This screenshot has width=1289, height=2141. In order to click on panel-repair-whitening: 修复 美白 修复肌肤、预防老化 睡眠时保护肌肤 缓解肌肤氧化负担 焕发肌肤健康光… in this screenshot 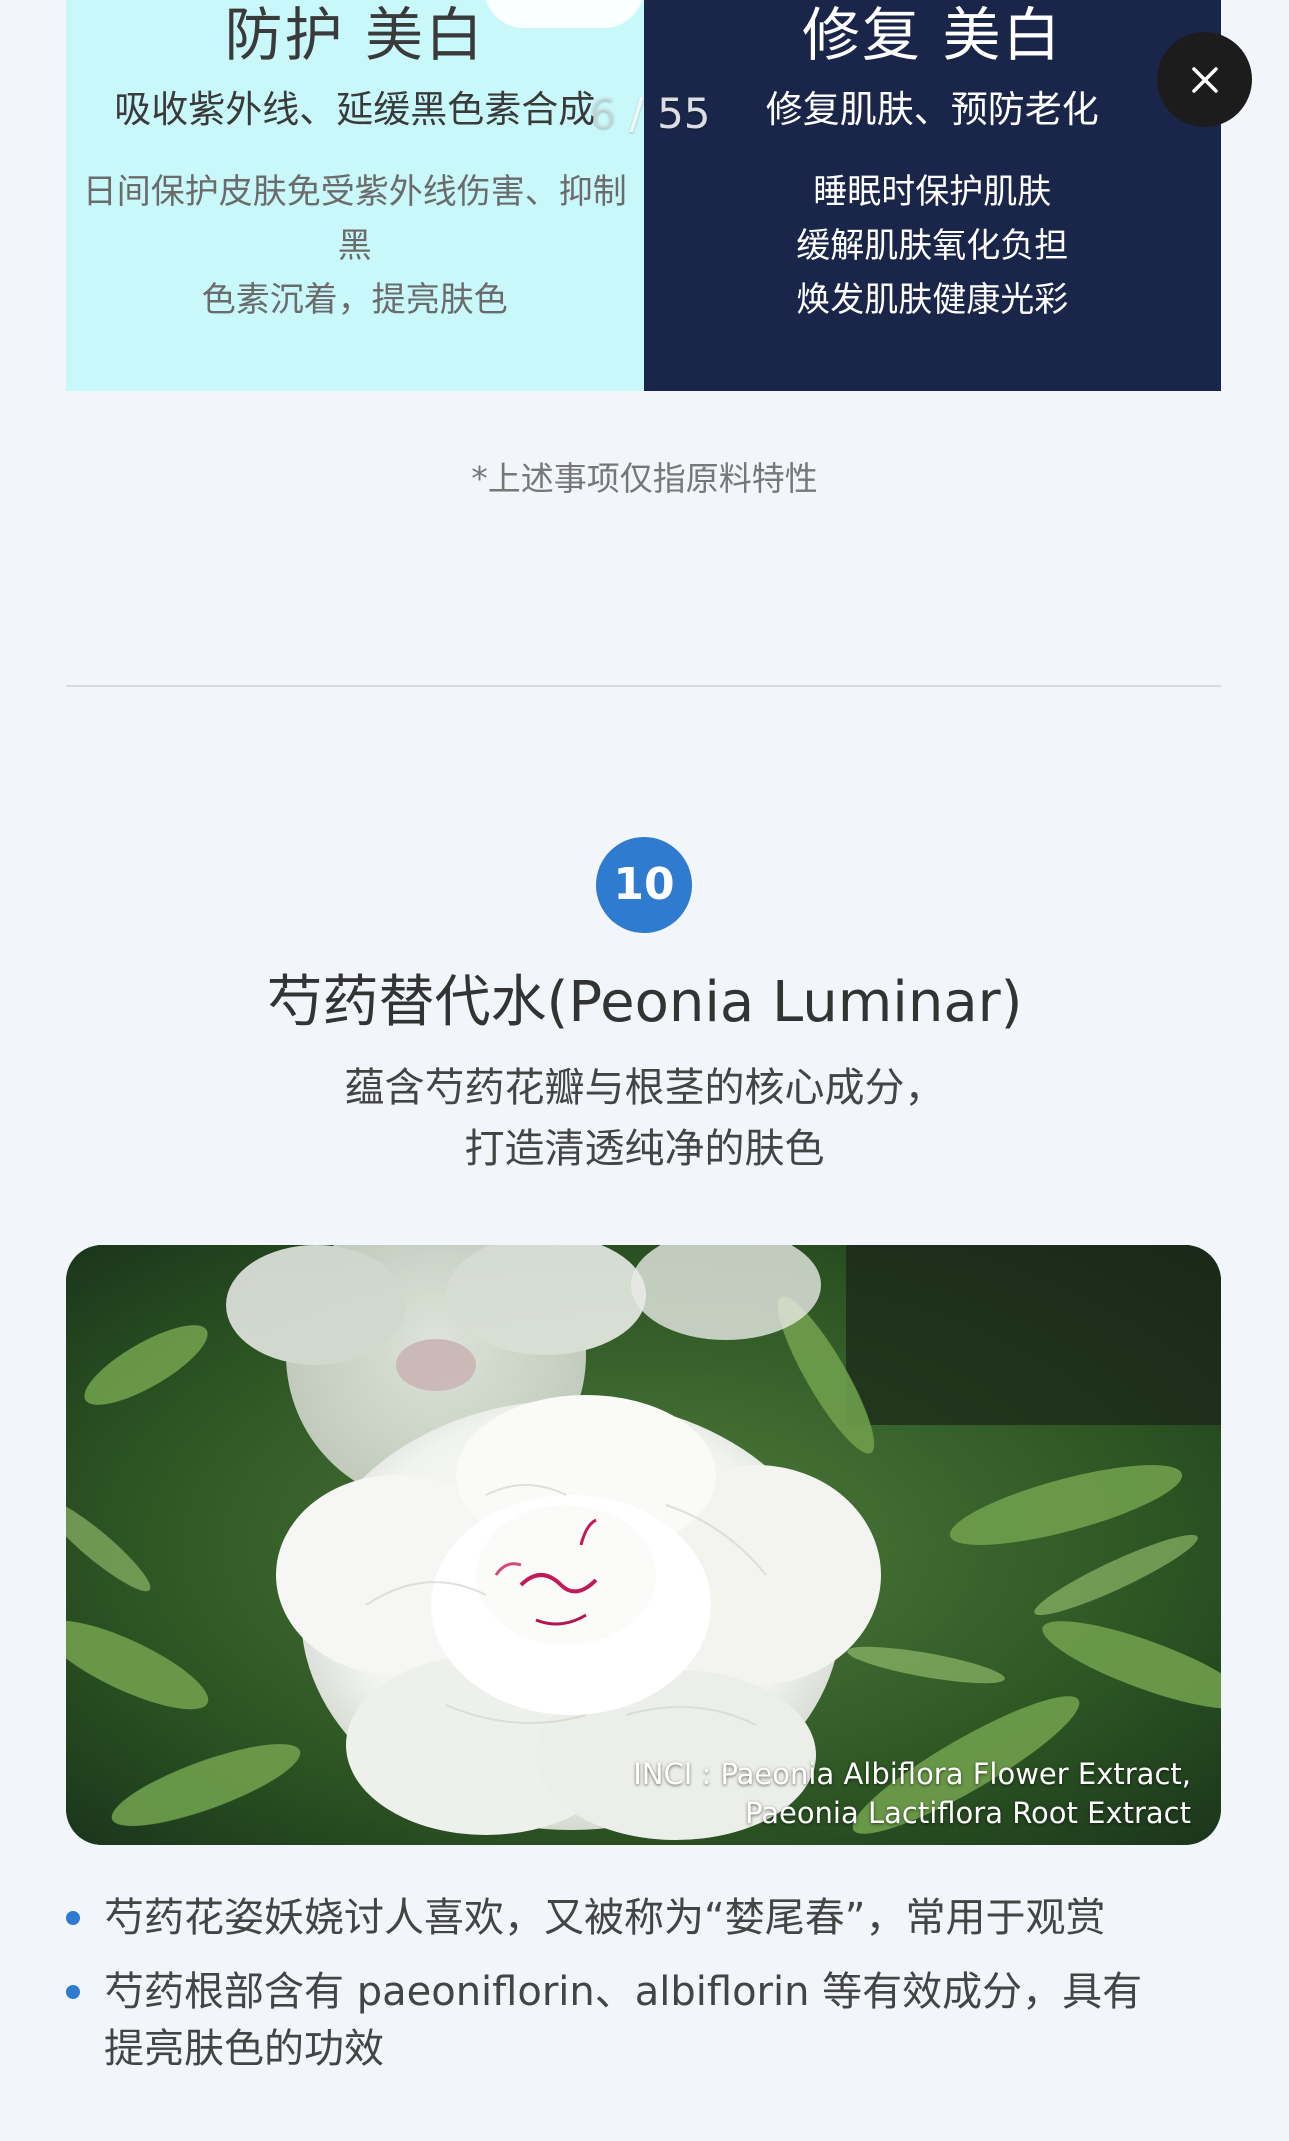, I will do `click(932, 195)`.